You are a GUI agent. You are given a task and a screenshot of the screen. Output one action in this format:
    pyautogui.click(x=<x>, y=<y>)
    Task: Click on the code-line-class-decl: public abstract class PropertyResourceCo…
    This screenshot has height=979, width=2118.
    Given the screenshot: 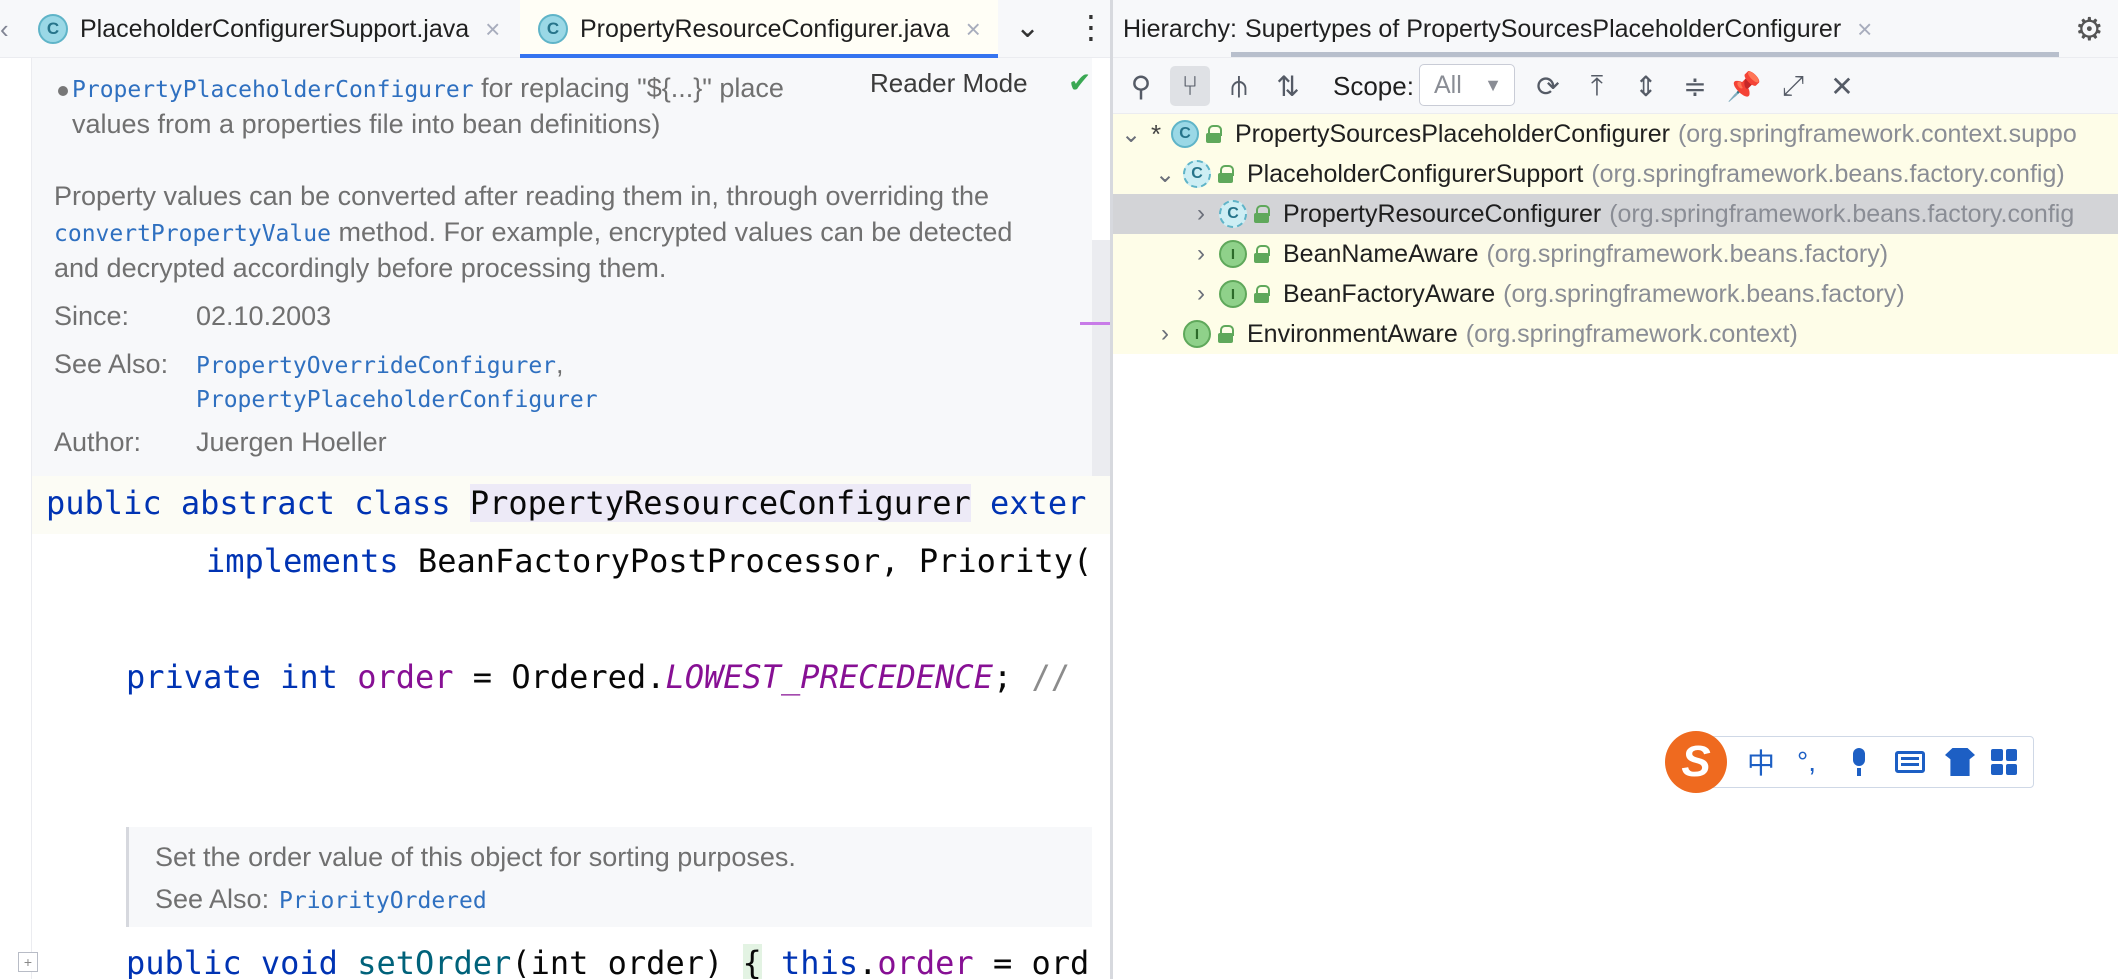 What is the action you would take?
    pyautogui.click(x=566, y=503)
    